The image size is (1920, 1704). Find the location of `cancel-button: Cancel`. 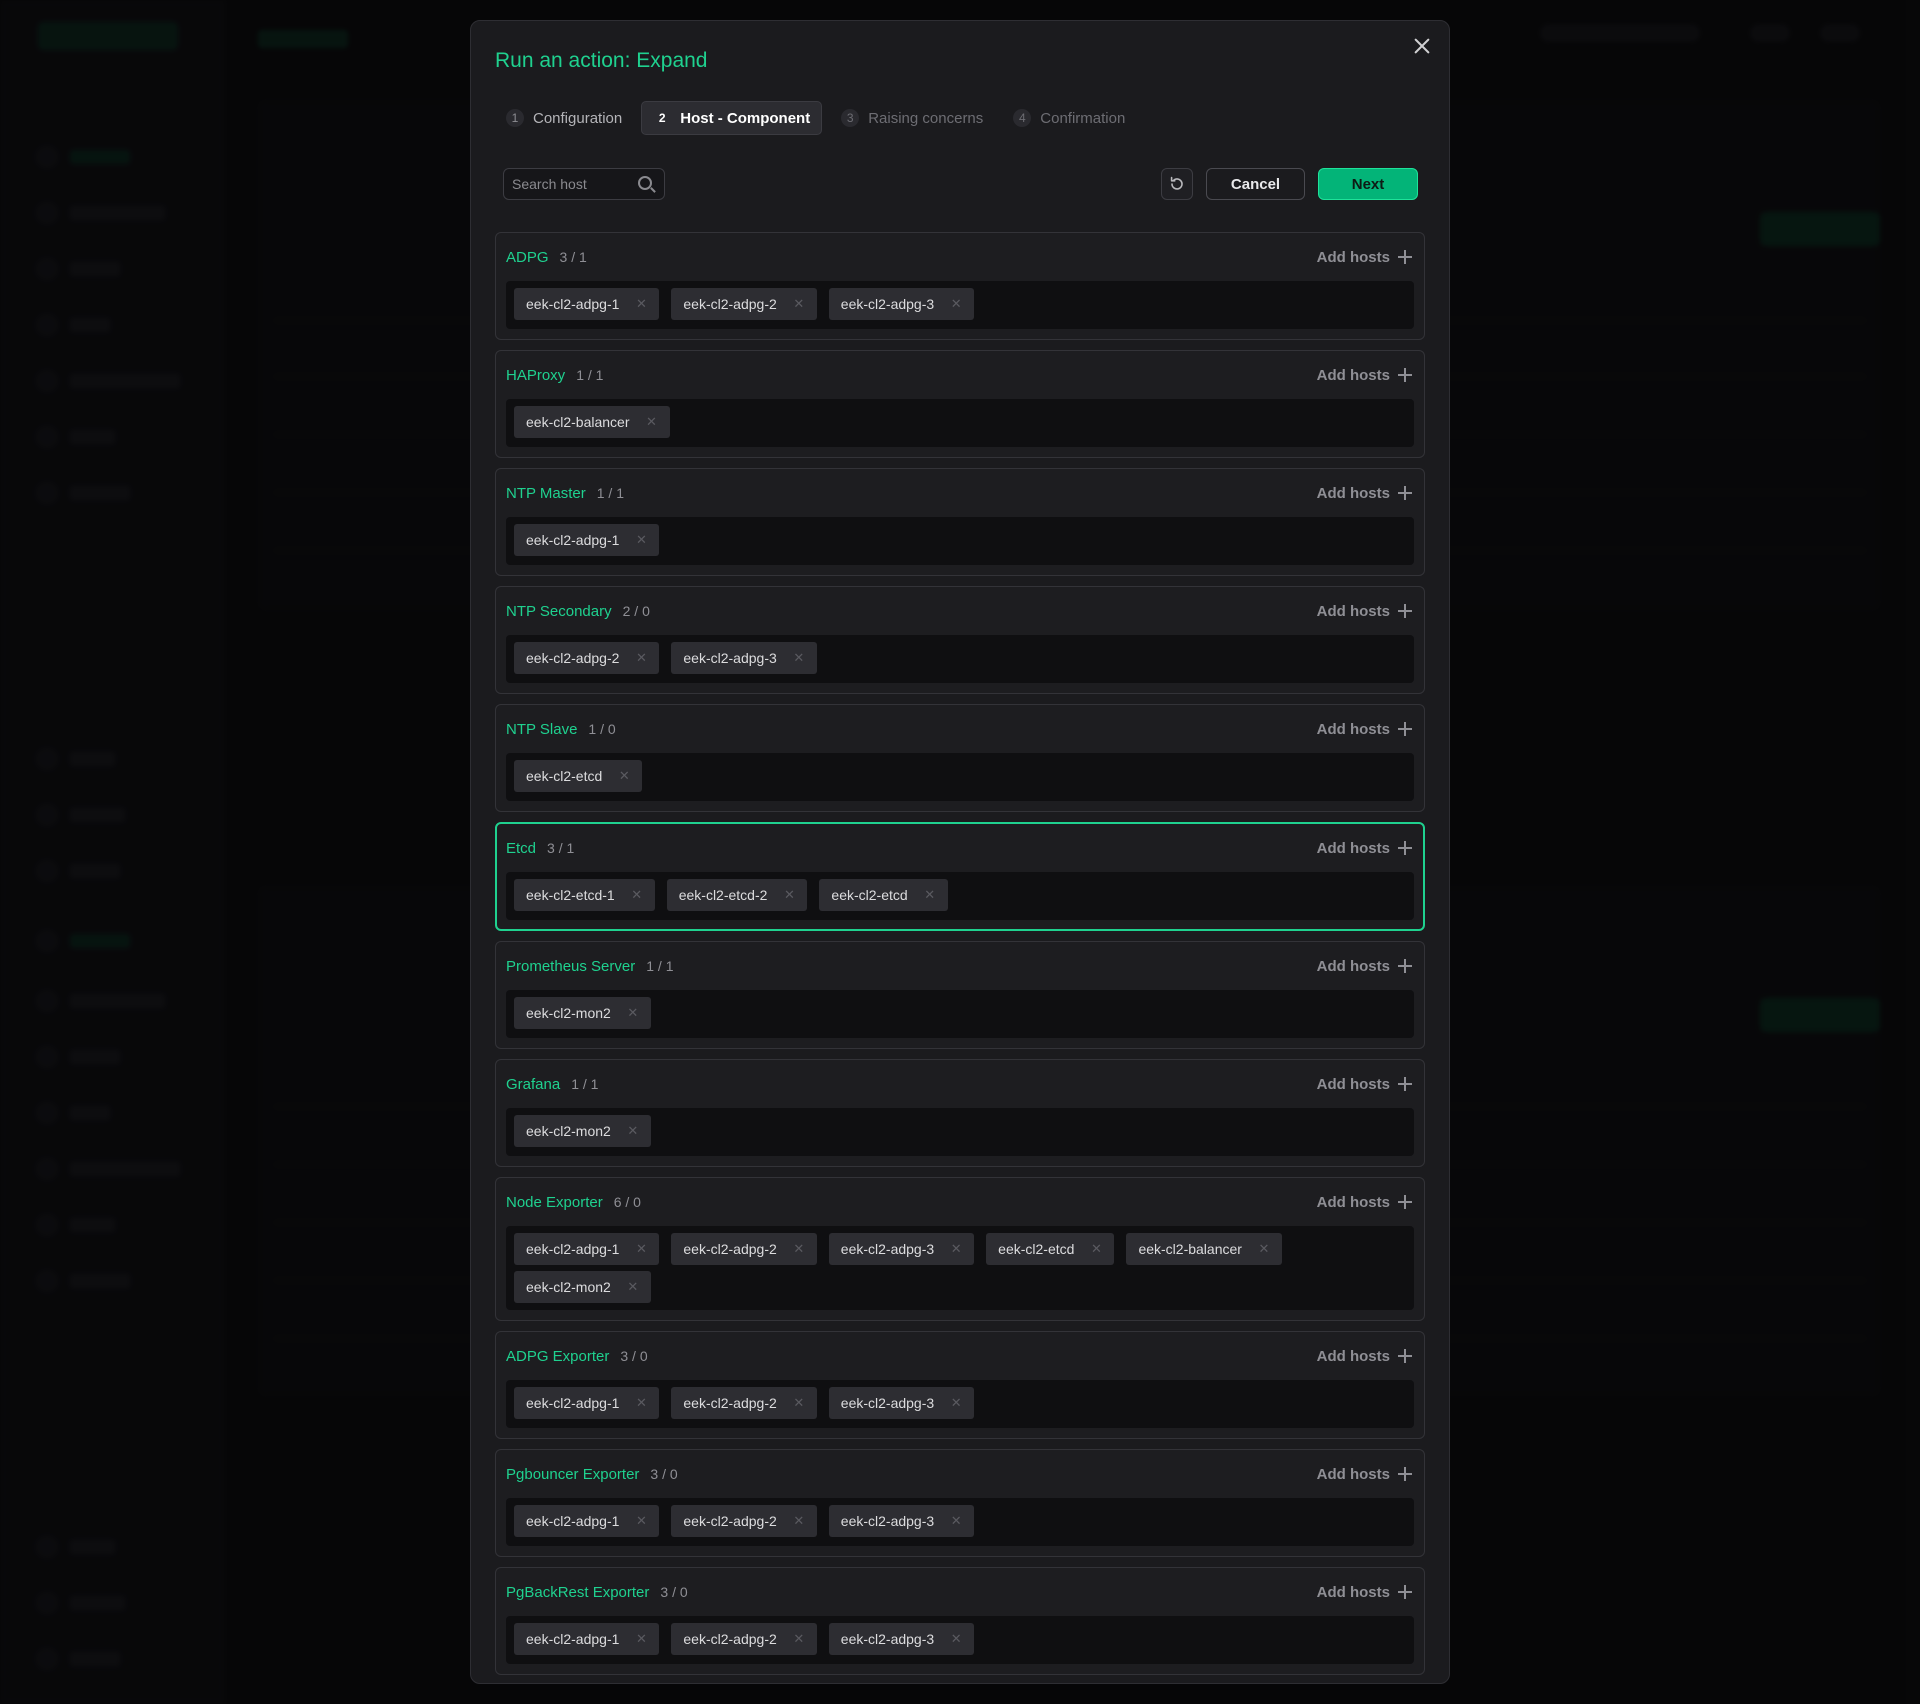

cancel-button: Cancel is located at coordinates (1255, 184).